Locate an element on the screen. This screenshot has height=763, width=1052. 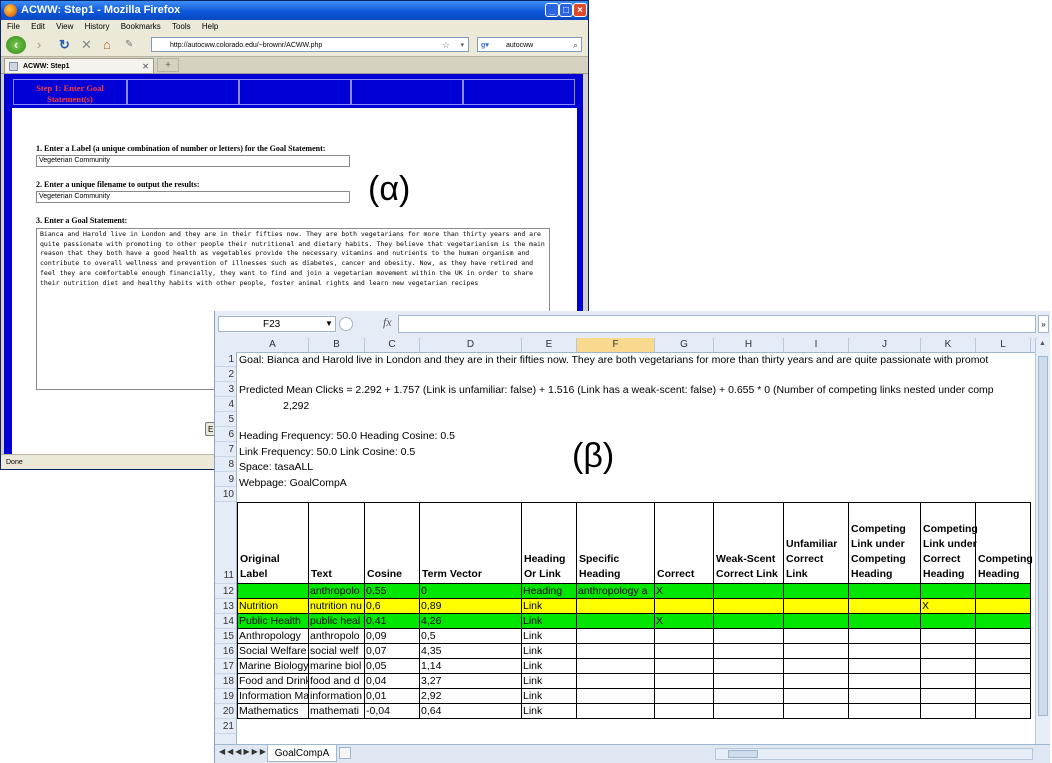
table-cell: 4,26 is located at coordinates (471, 621).